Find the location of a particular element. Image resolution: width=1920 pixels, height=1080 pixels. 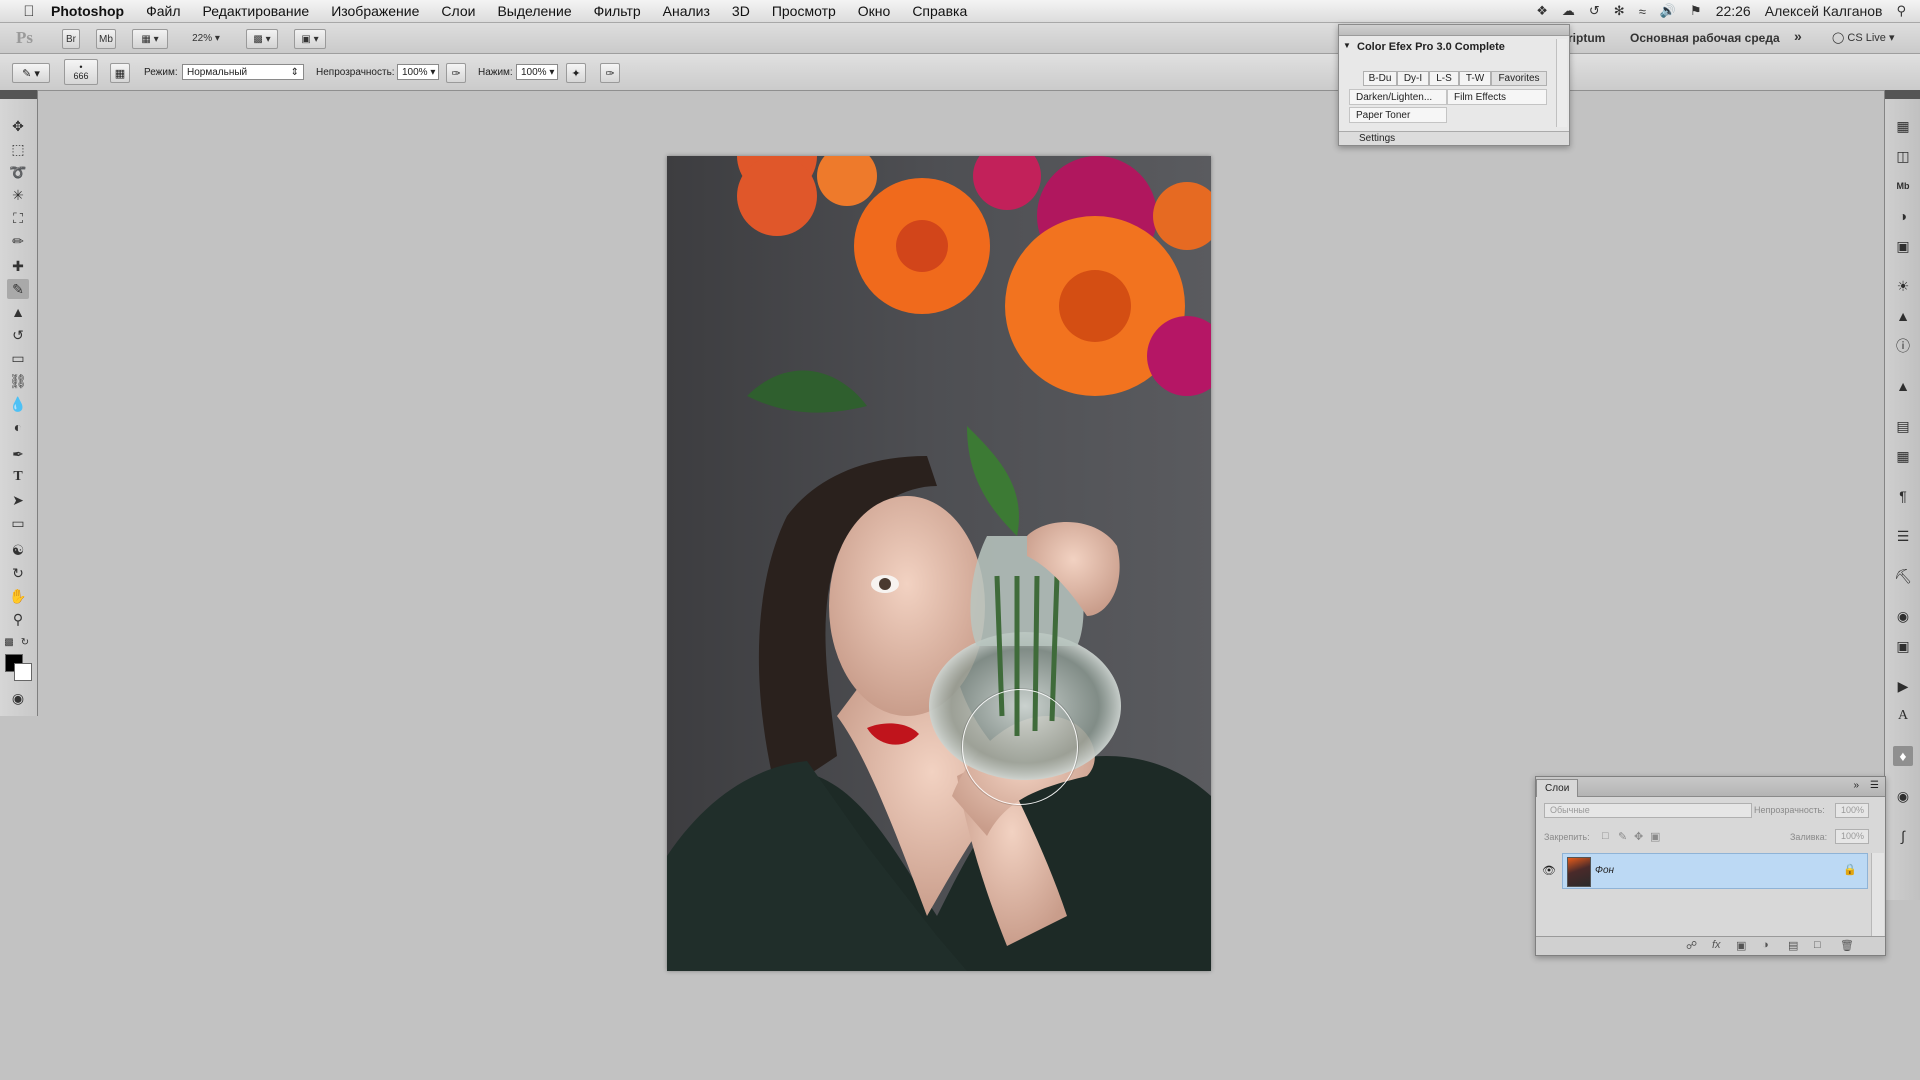

menu-image: Изображение is located at coordinates (375, 11).